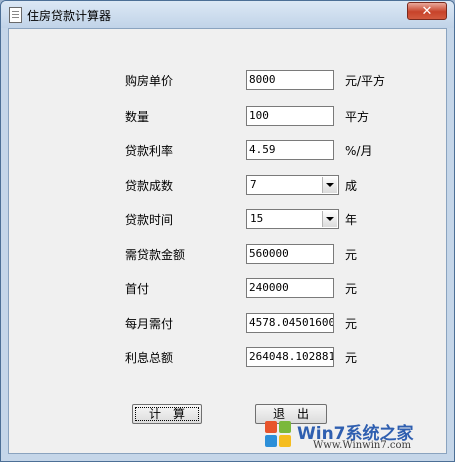  I want to click on interest-rate-input: 4.59, so click(290, 150).